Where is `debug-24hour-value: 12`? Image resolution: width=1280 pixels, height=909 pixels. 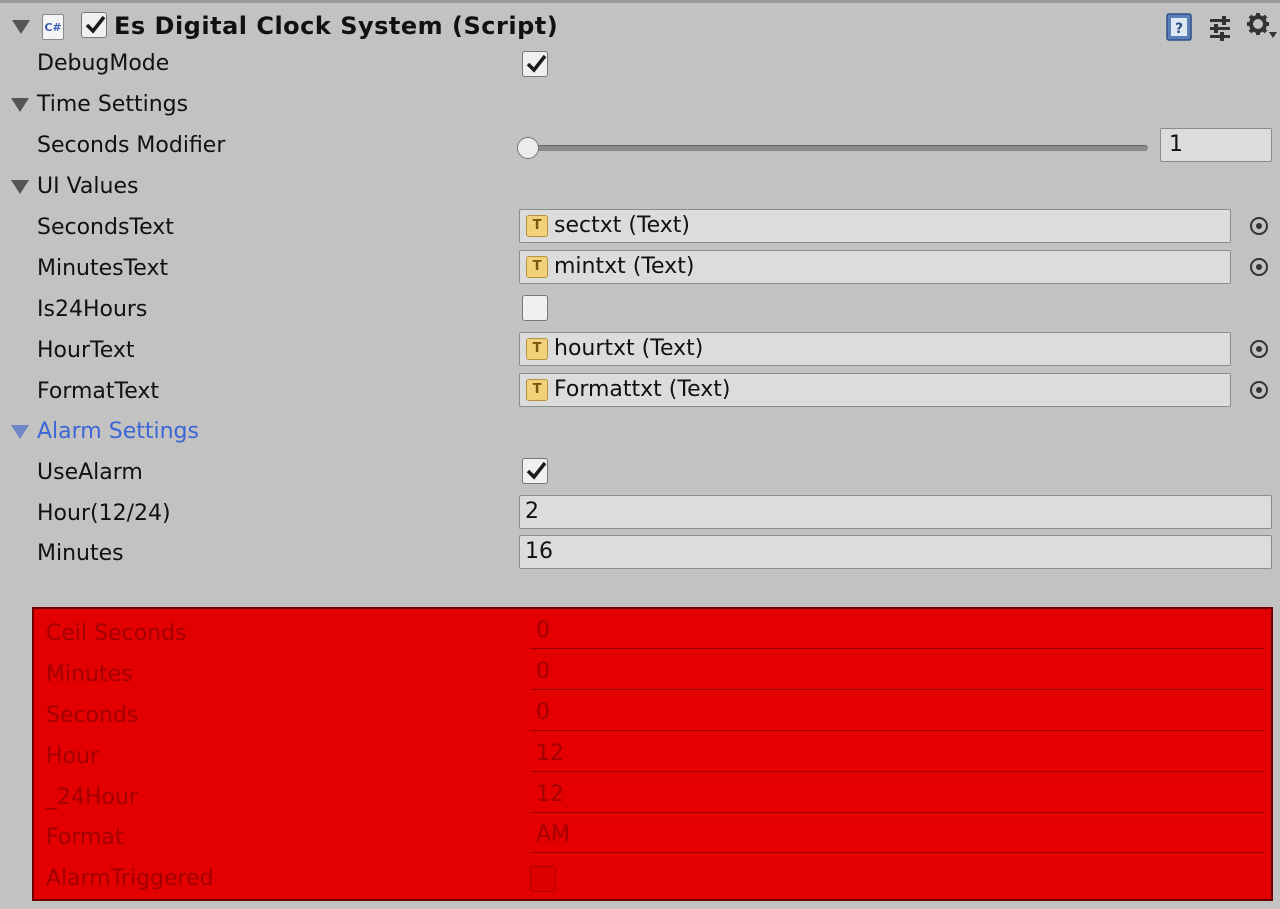 debug-24hour-value: 12 is located at coordinates (897, 796).